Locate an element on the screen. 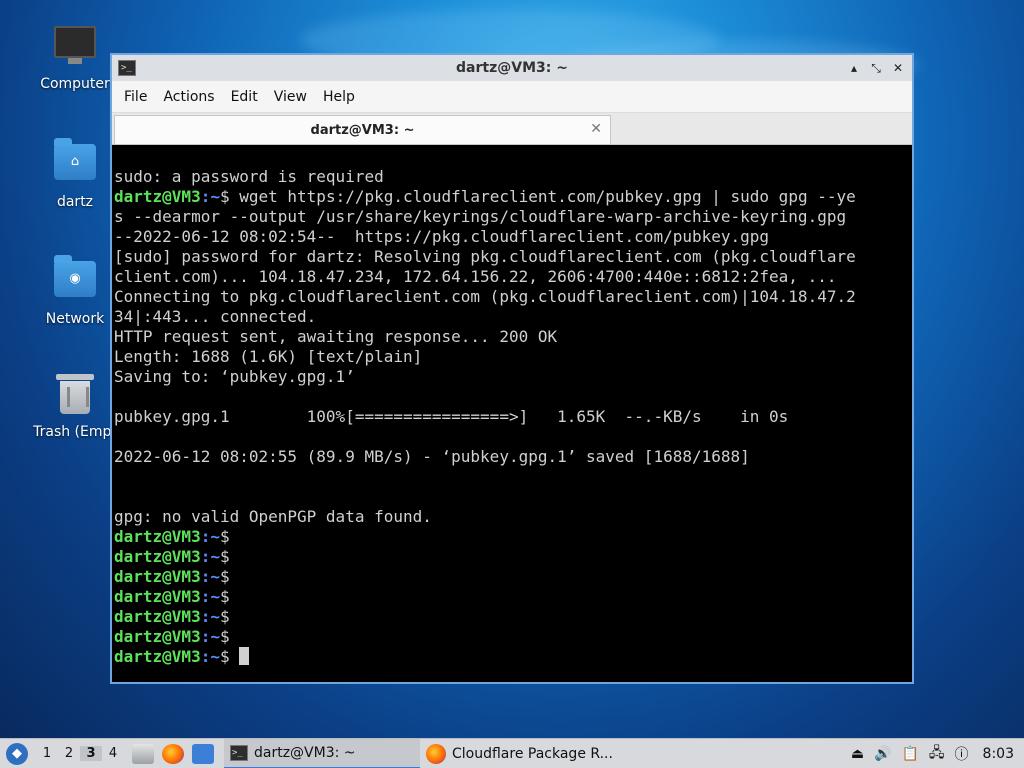  desktop-icon-trash: Trash (Empt is located at coordinates (75, 406).